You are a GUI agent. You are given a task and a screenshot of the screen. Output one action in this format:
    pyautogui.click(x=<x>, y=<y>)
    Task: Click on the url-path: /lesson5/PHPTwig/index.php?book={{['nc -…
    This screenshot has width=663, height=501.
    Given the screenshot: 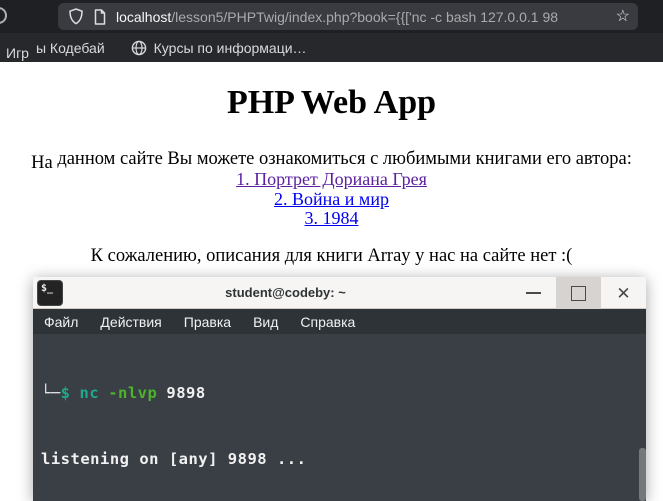 What is the action you would take?
    pyautogui.click(x=365, y=16)
    